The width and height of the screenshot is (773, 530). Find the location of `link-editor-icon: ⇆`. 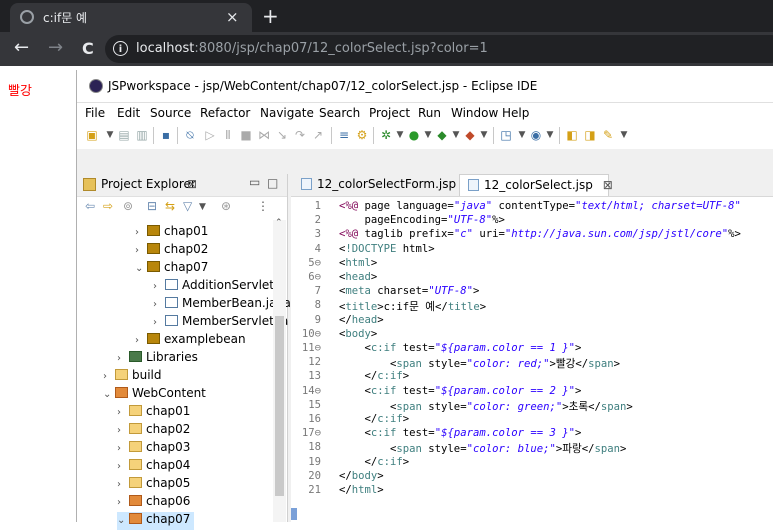

link-editor-icon: ⇆ is located at coordinates (170, 206).